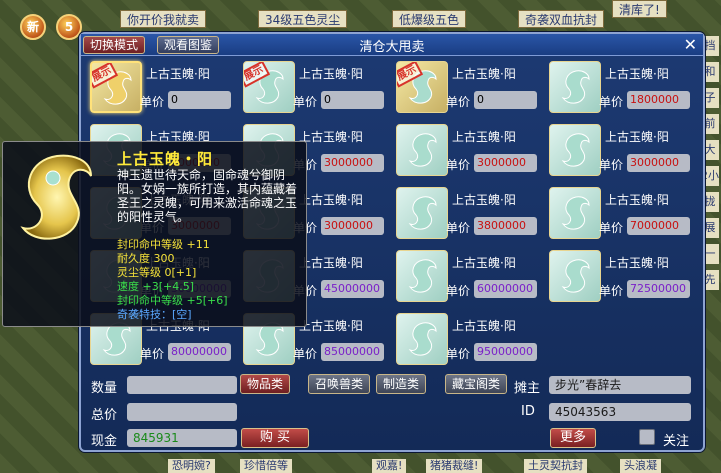 The height and width of the screenshot is (473, 721). Describe the element at coordinates (172, 300) in the screenshot. I see `tooltip-stat-line: 封印命中等级 +5[+6]` at that location.